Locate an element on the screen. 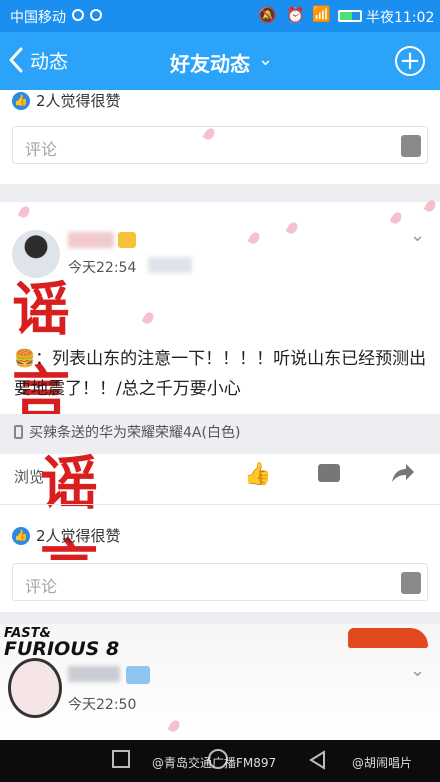  banner-logo-line2: FURIOUS 8 is located at coordinates (62, 649).